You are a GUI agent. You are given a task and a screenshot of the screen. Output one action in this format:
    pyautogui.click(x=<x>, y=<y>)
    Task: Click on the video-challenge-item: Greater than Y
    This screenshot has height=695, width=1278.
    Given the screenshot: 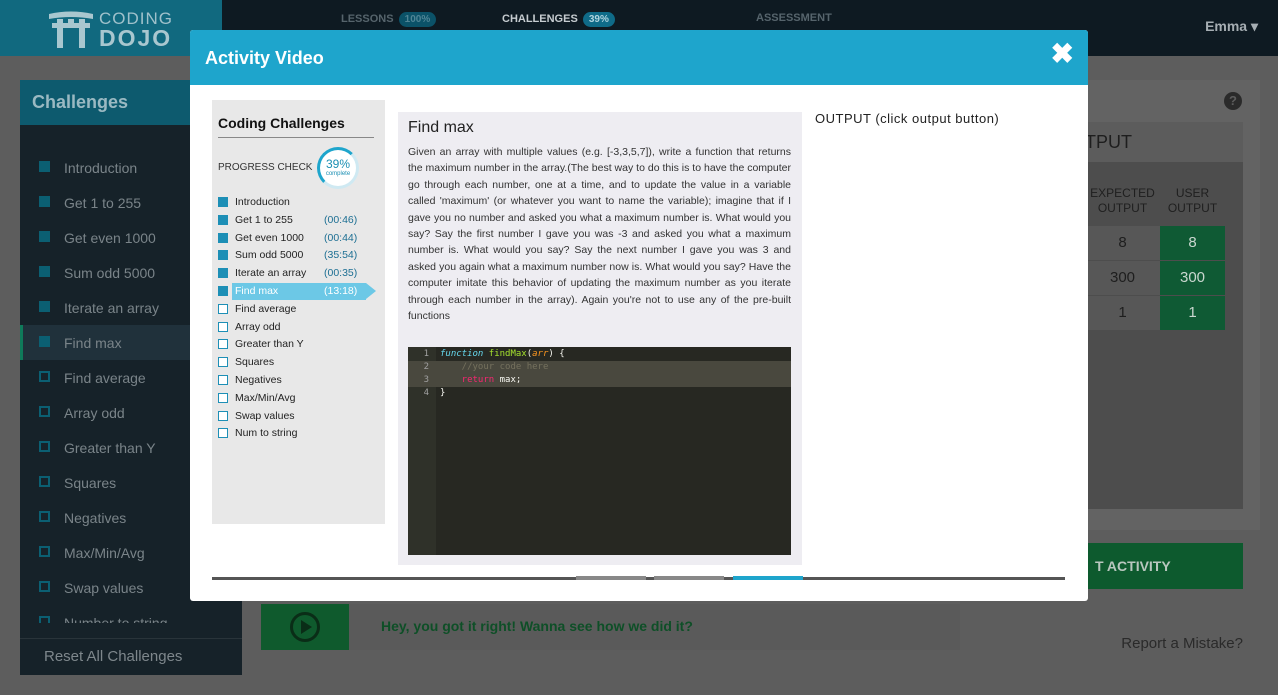 What is the action you would take?
    pyautogui.click(x=298, y=345)
    